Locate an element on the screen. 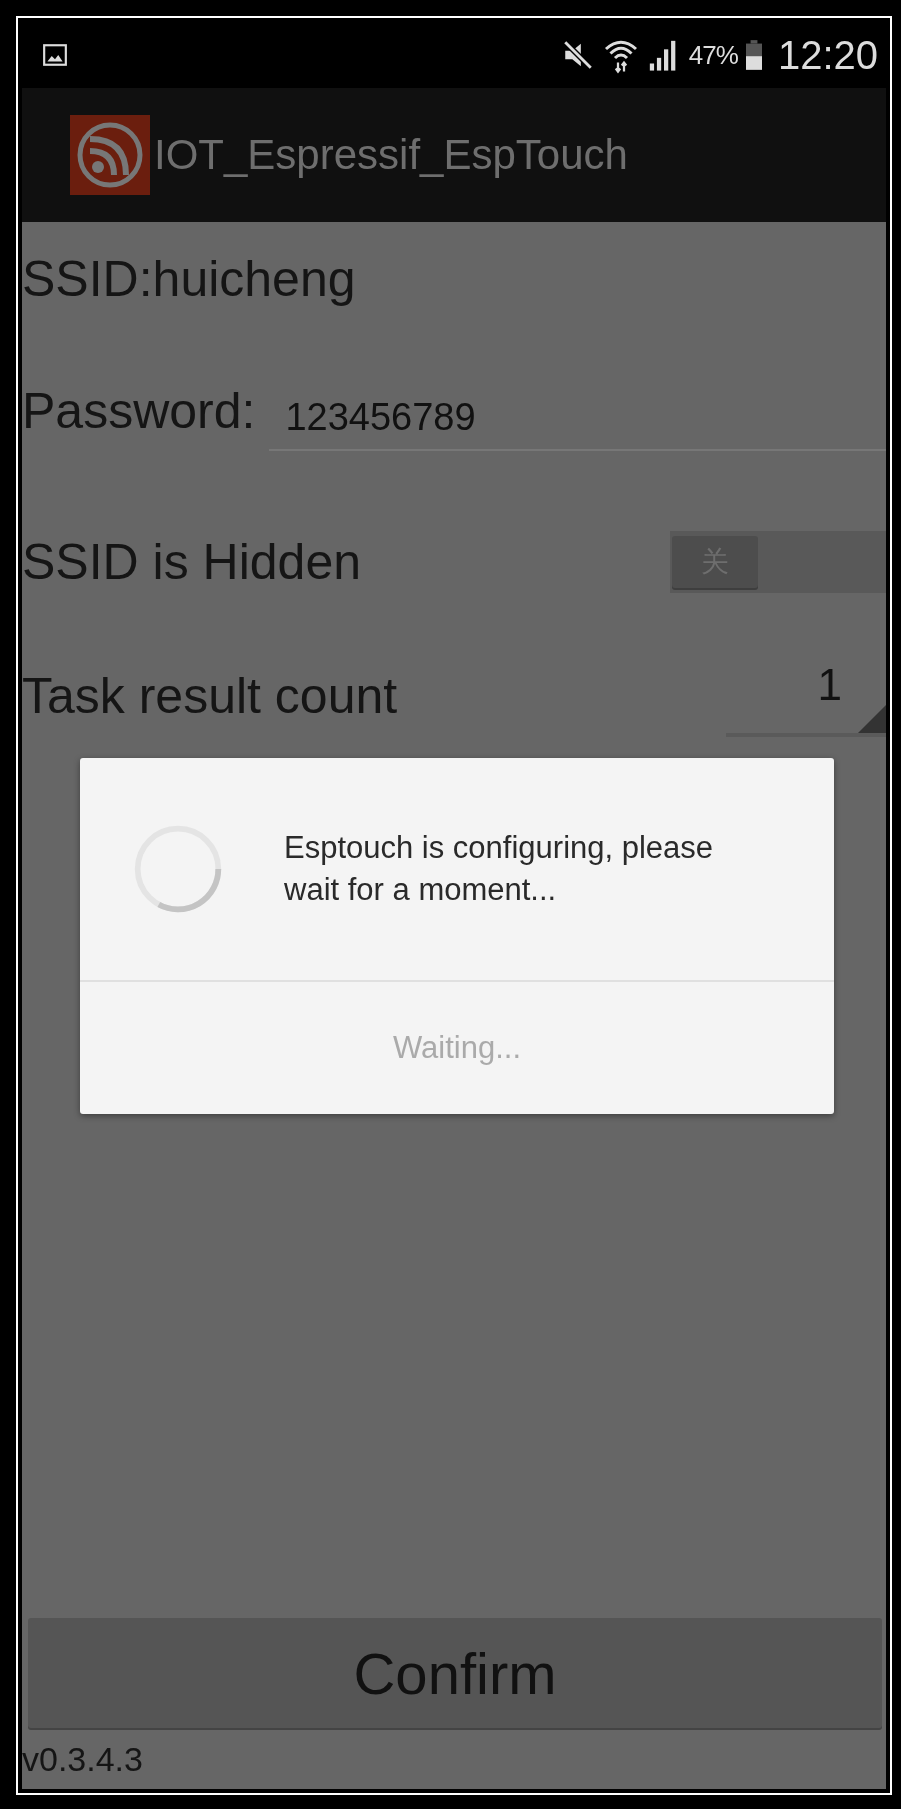  dropdown-corner-icon is located at coordinates (872, 719).